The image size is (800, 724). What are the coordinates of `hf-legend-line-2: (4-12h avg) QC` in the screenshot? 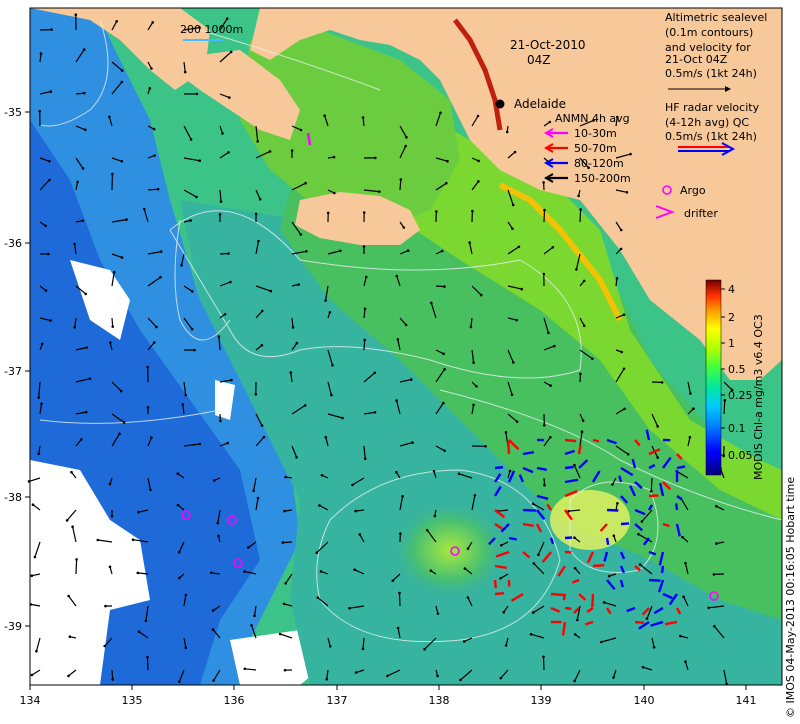 It's located at (707, 122).